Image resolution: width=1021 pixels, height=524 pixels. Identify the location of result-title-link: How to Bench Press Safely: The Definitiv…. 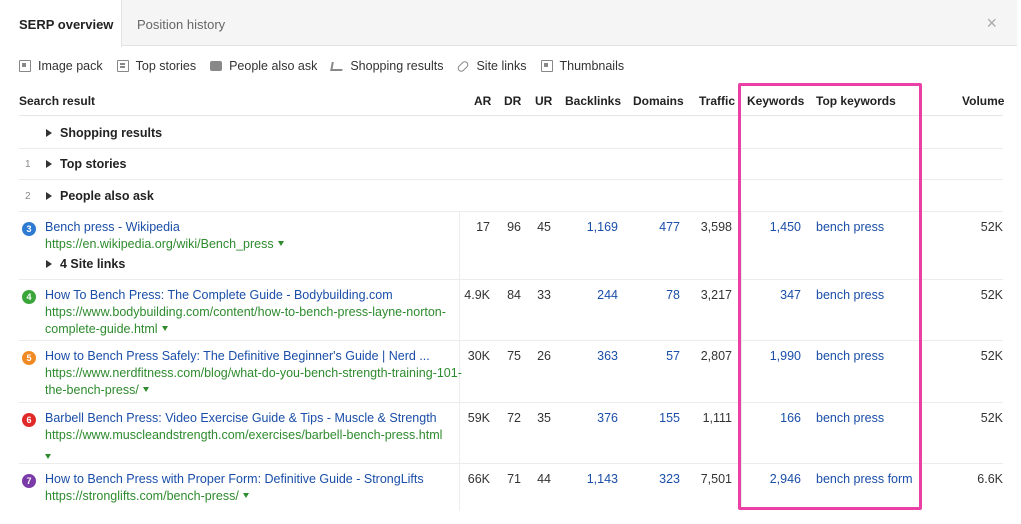
(237, 356).